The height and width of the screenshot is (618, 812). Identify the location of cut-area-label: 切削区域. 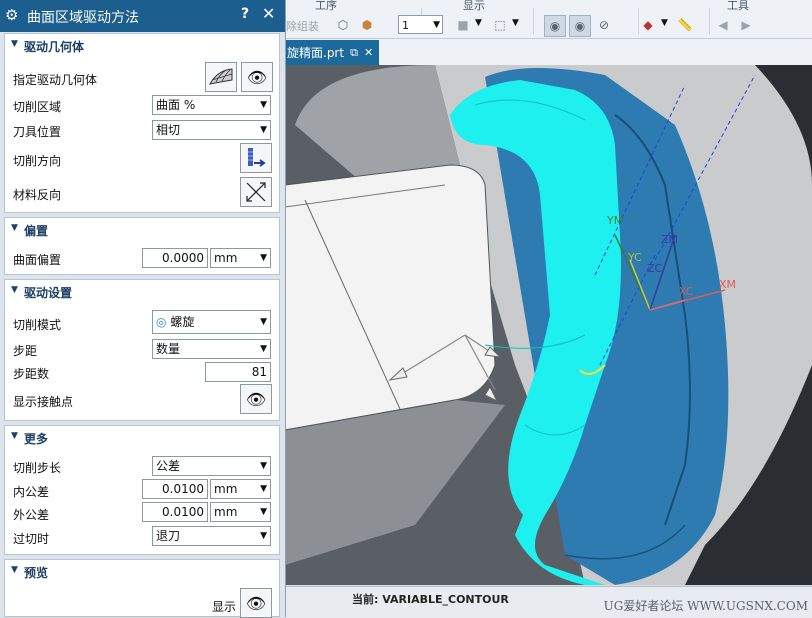
(37, 107).